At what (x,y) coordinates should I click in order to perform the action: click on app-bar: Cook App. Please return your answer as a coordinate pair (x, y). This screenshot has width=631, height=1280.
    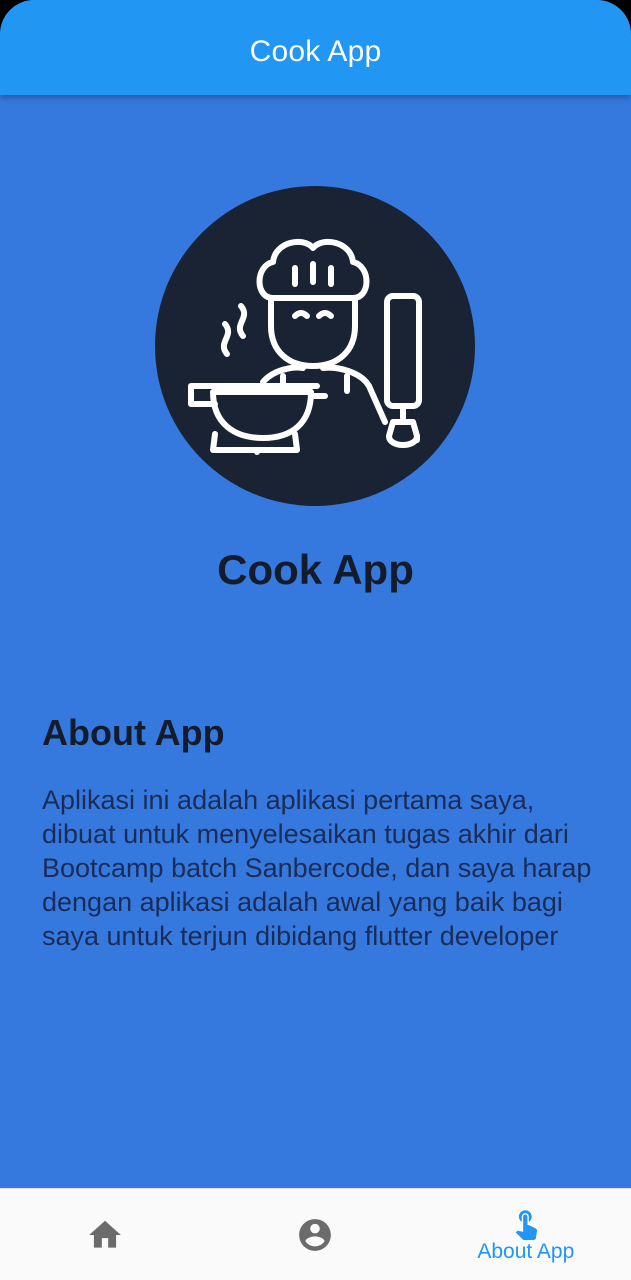
    Looking at the image, I should click on (315, 47).